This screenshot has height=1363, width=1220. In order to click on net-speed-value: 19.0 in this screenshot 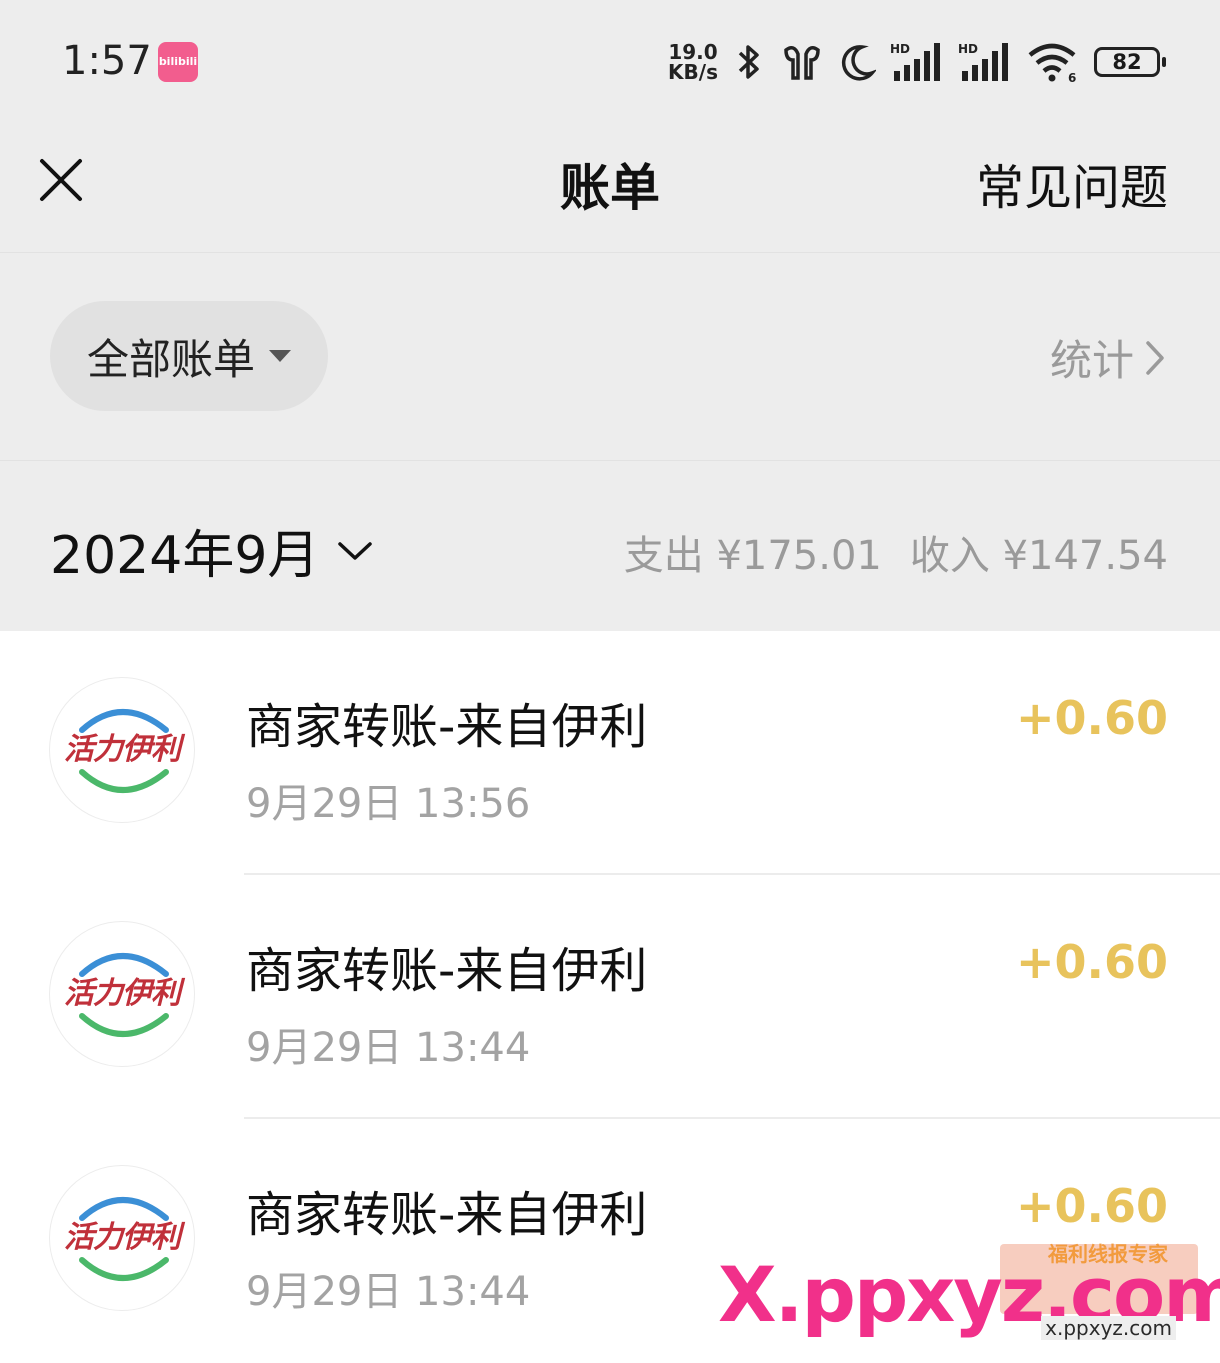, I will do `click(693, 52)`.